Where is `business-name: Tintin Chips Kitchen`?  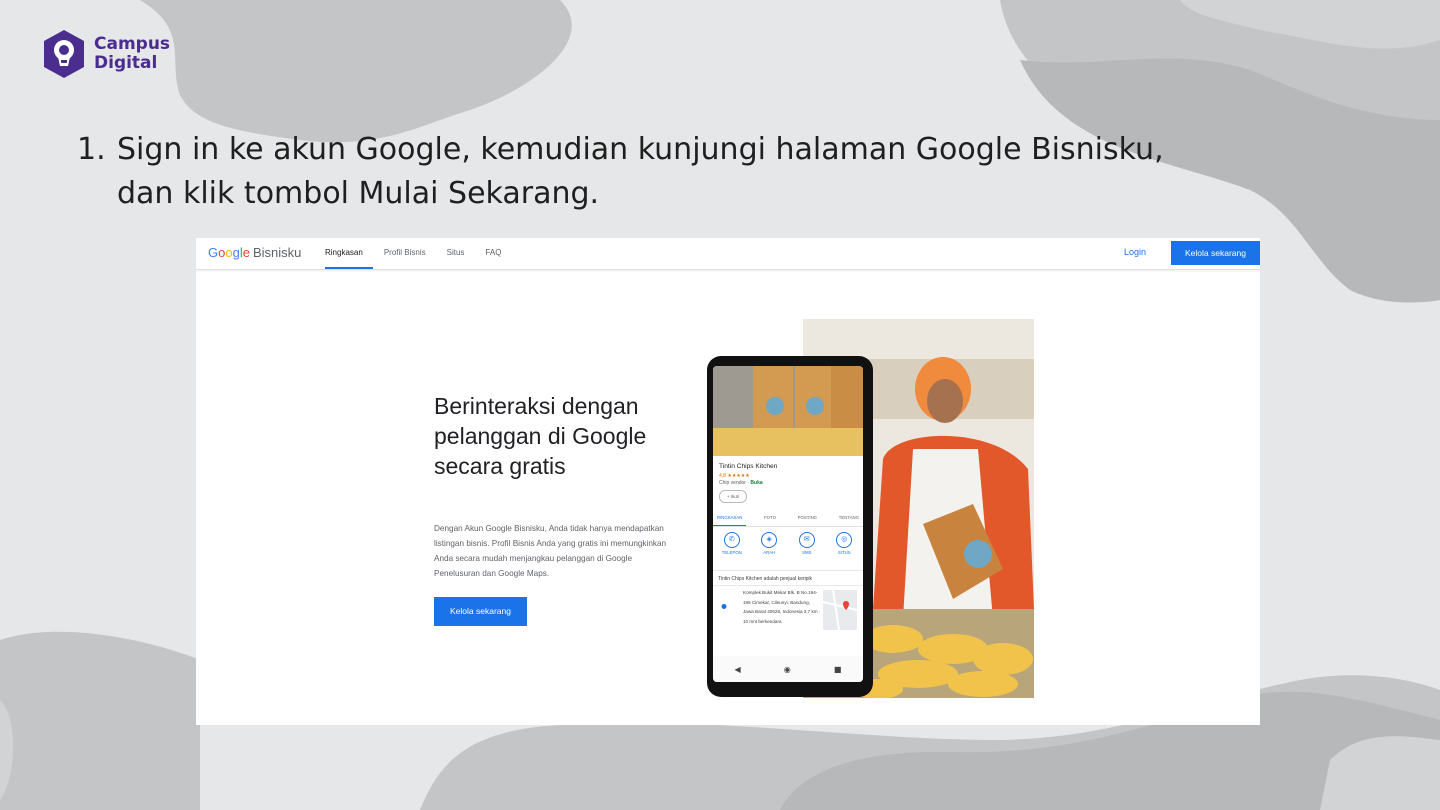 business-name: Tintin Chips Kitchen is located at coordinates (748, 466).